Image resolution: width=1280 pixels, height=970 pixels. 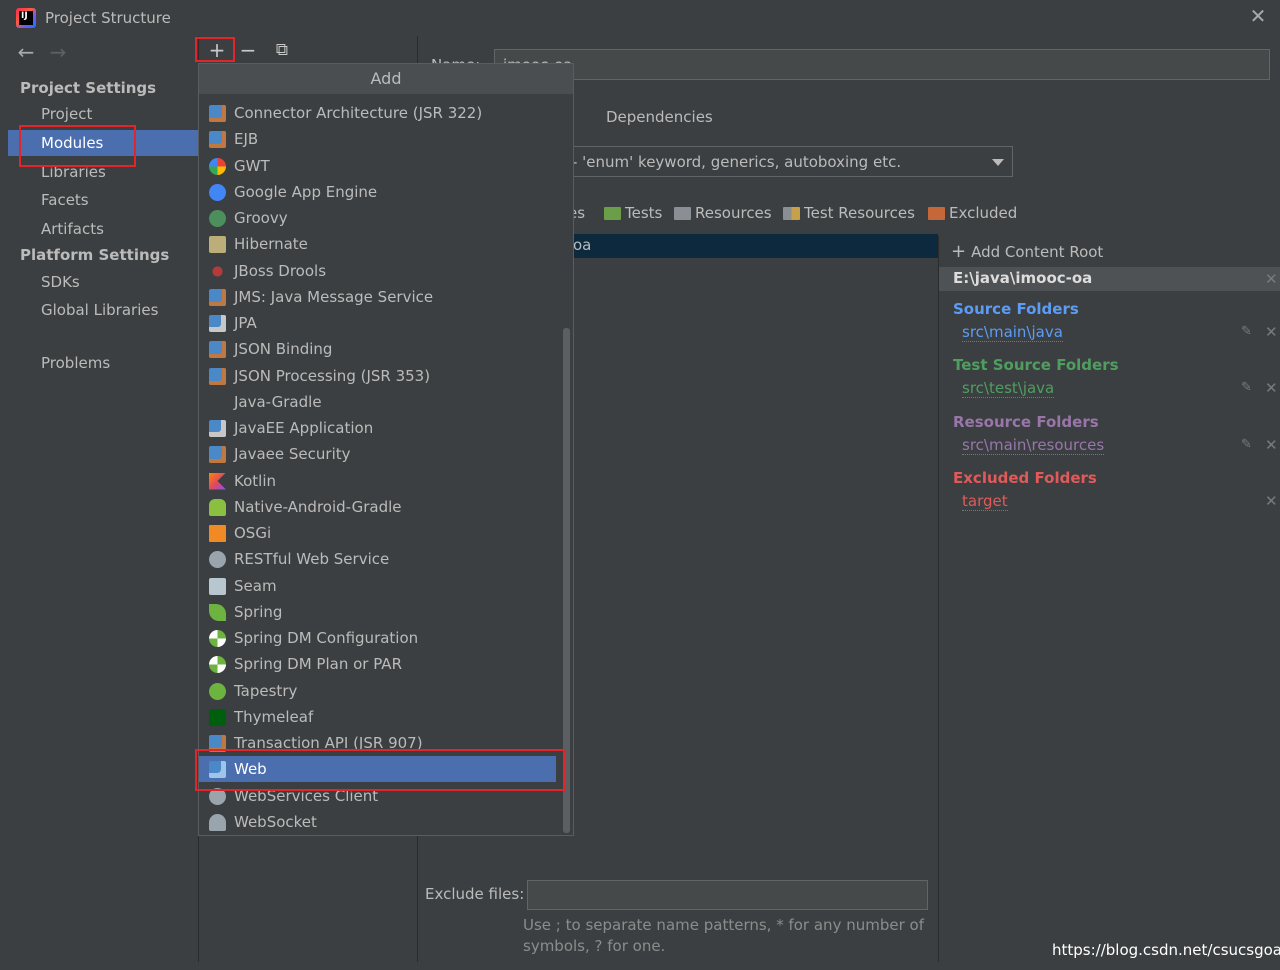 What do you see at coordinates (377, 323) in the screenshot?
I see `popup-item-jpa: JPA` at bounding box center [377, 323].